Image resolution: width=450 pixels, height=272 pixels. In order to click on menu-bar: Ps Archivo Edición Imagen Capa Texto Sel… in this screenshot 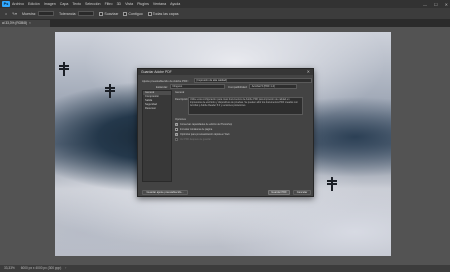, I will do `click(225, 4)`.